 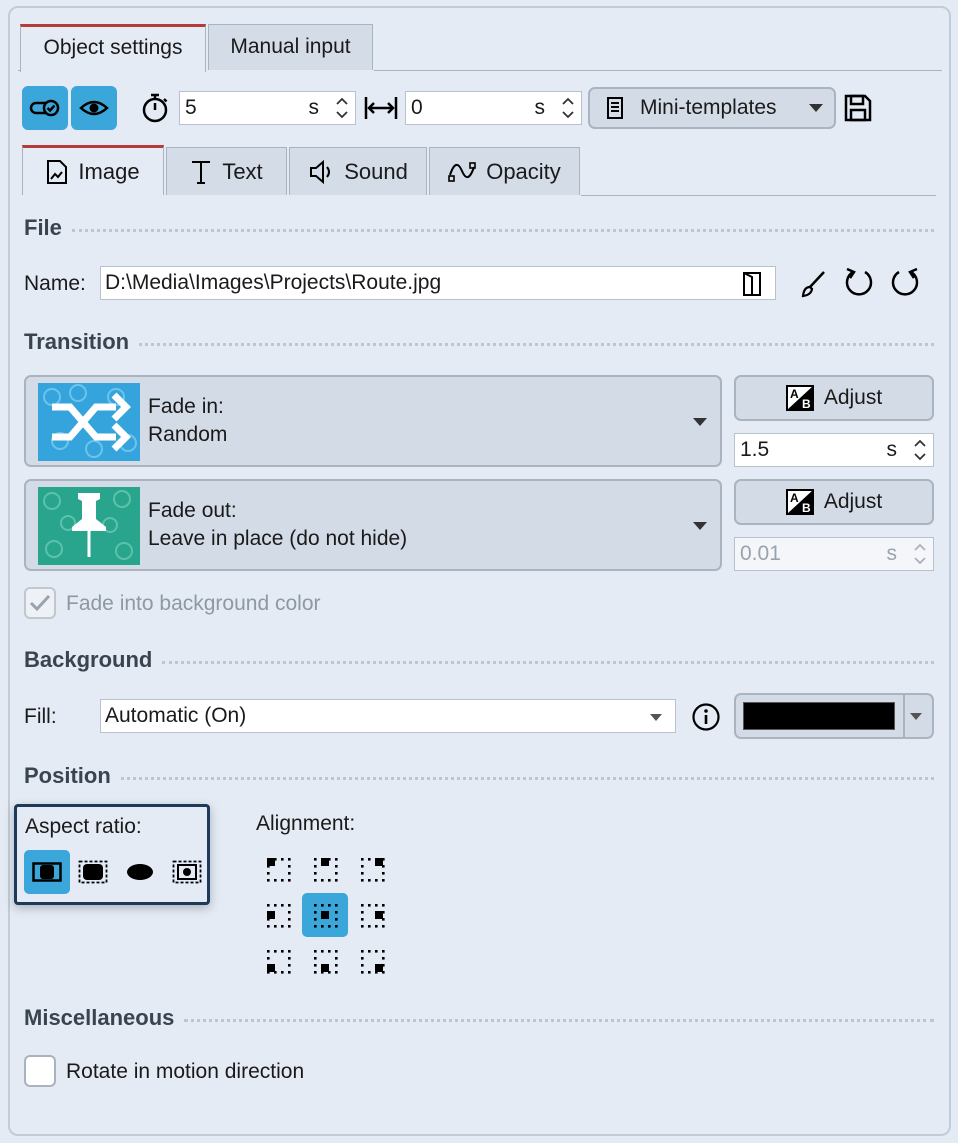 I want to click on fill-label: Fill:, so click(x=40, y=716).